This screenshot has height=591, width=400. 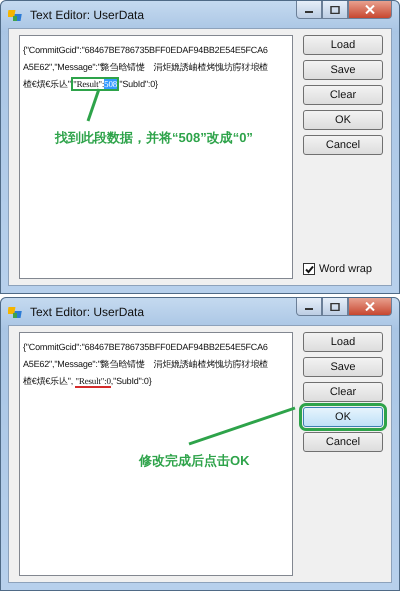 What do you see at coordinates (194, 461) in the screenshot?
I see `annotation-text: 修改完成后点击OK` at bounding box center [194, 461].